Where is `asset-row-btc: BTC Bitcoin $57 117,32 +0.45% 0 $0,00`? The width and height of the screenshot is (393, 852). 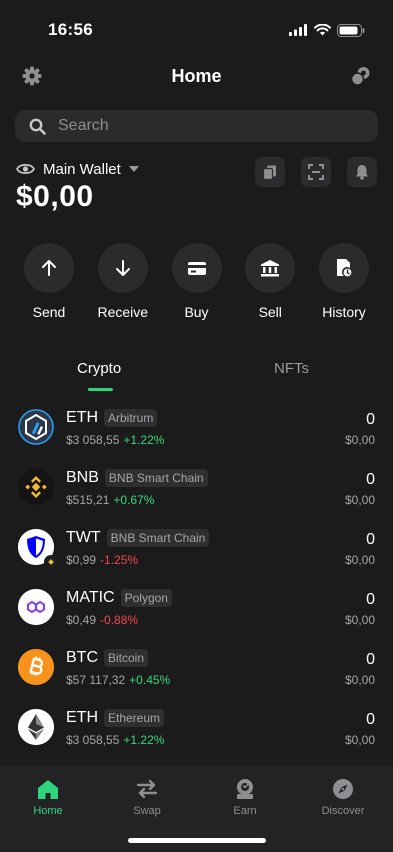
asset-row-btc: BTC Bitcoin $57 117,32 +0.45% 0 $0,00 is located at coordinates (196, 670).